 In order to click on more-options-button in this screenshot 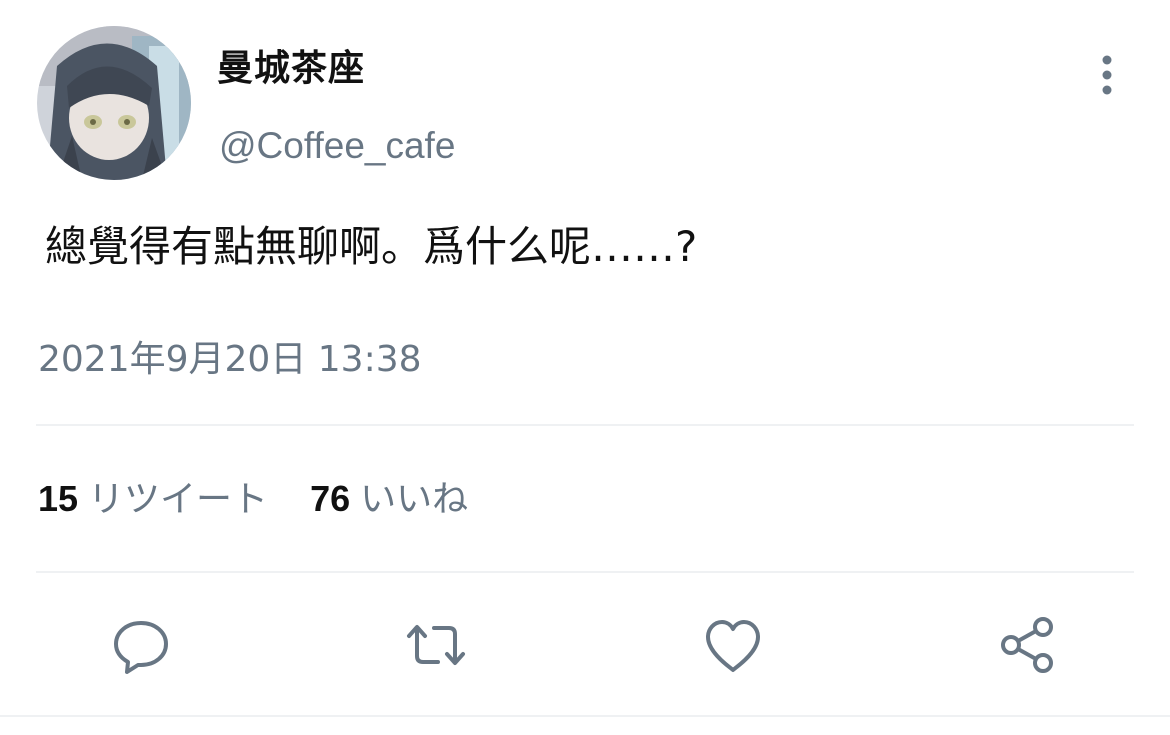, I will do `click(1107, 75)`.